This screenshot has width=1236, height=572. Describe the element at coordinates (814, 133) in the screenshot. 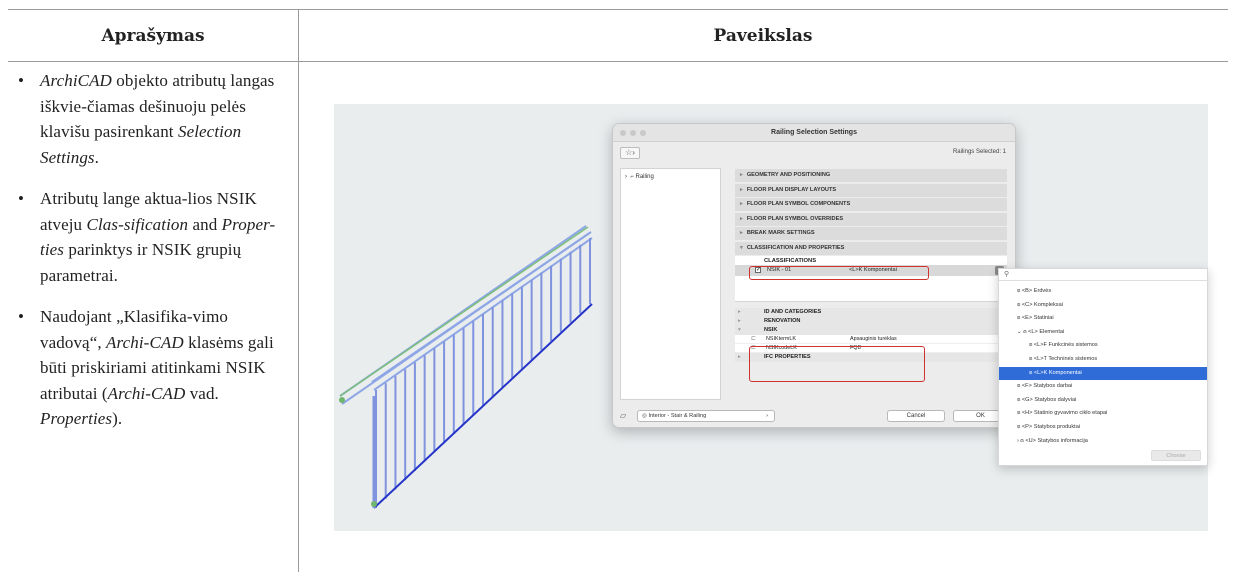

I see `dialog-title: Railing Selection Settings` at that location.